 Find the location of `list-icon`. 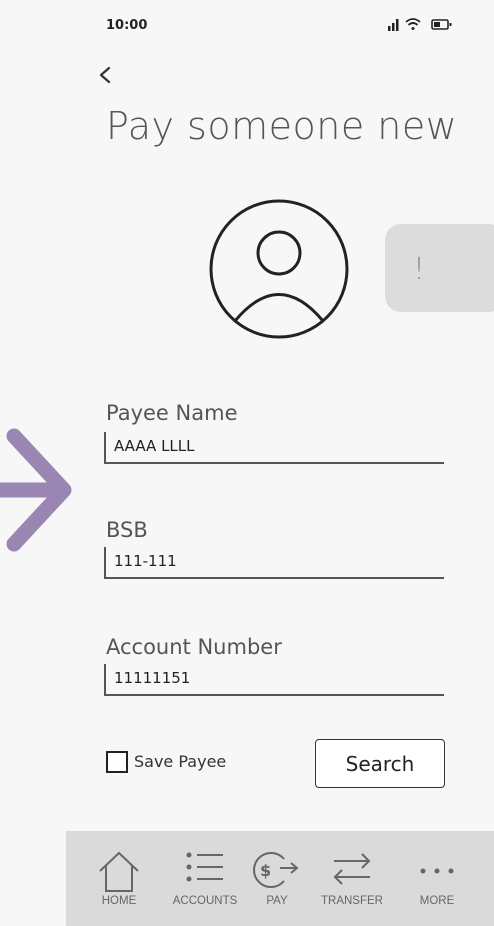

list-icon is located at coordinates (204, 867).